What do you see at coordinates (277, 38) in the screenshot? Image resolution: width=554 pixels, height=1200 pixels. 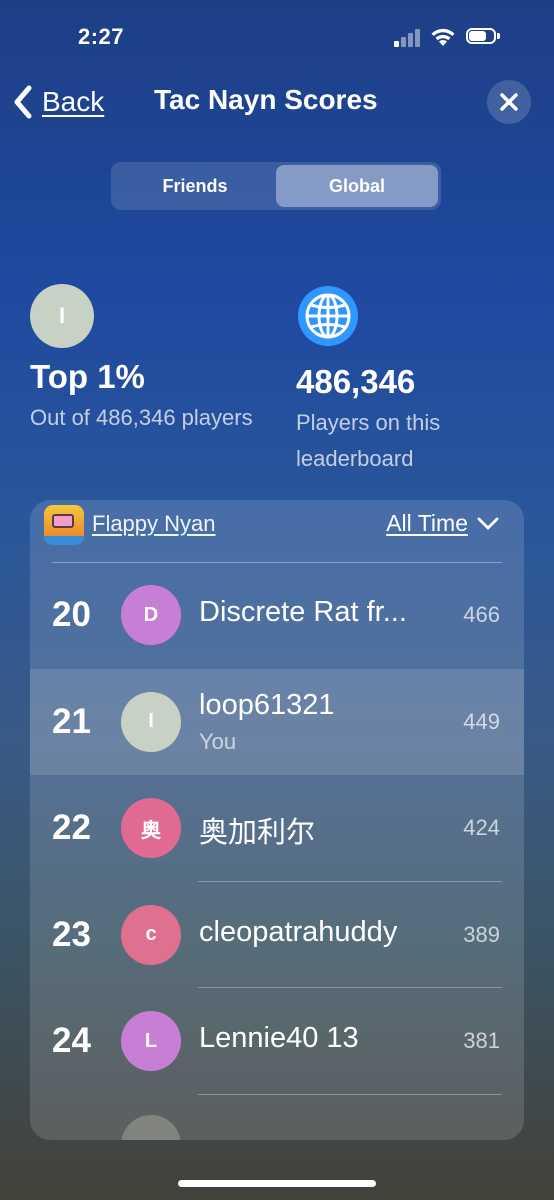 I see `status-bar: 2:27` at bounding box center [277, 38].